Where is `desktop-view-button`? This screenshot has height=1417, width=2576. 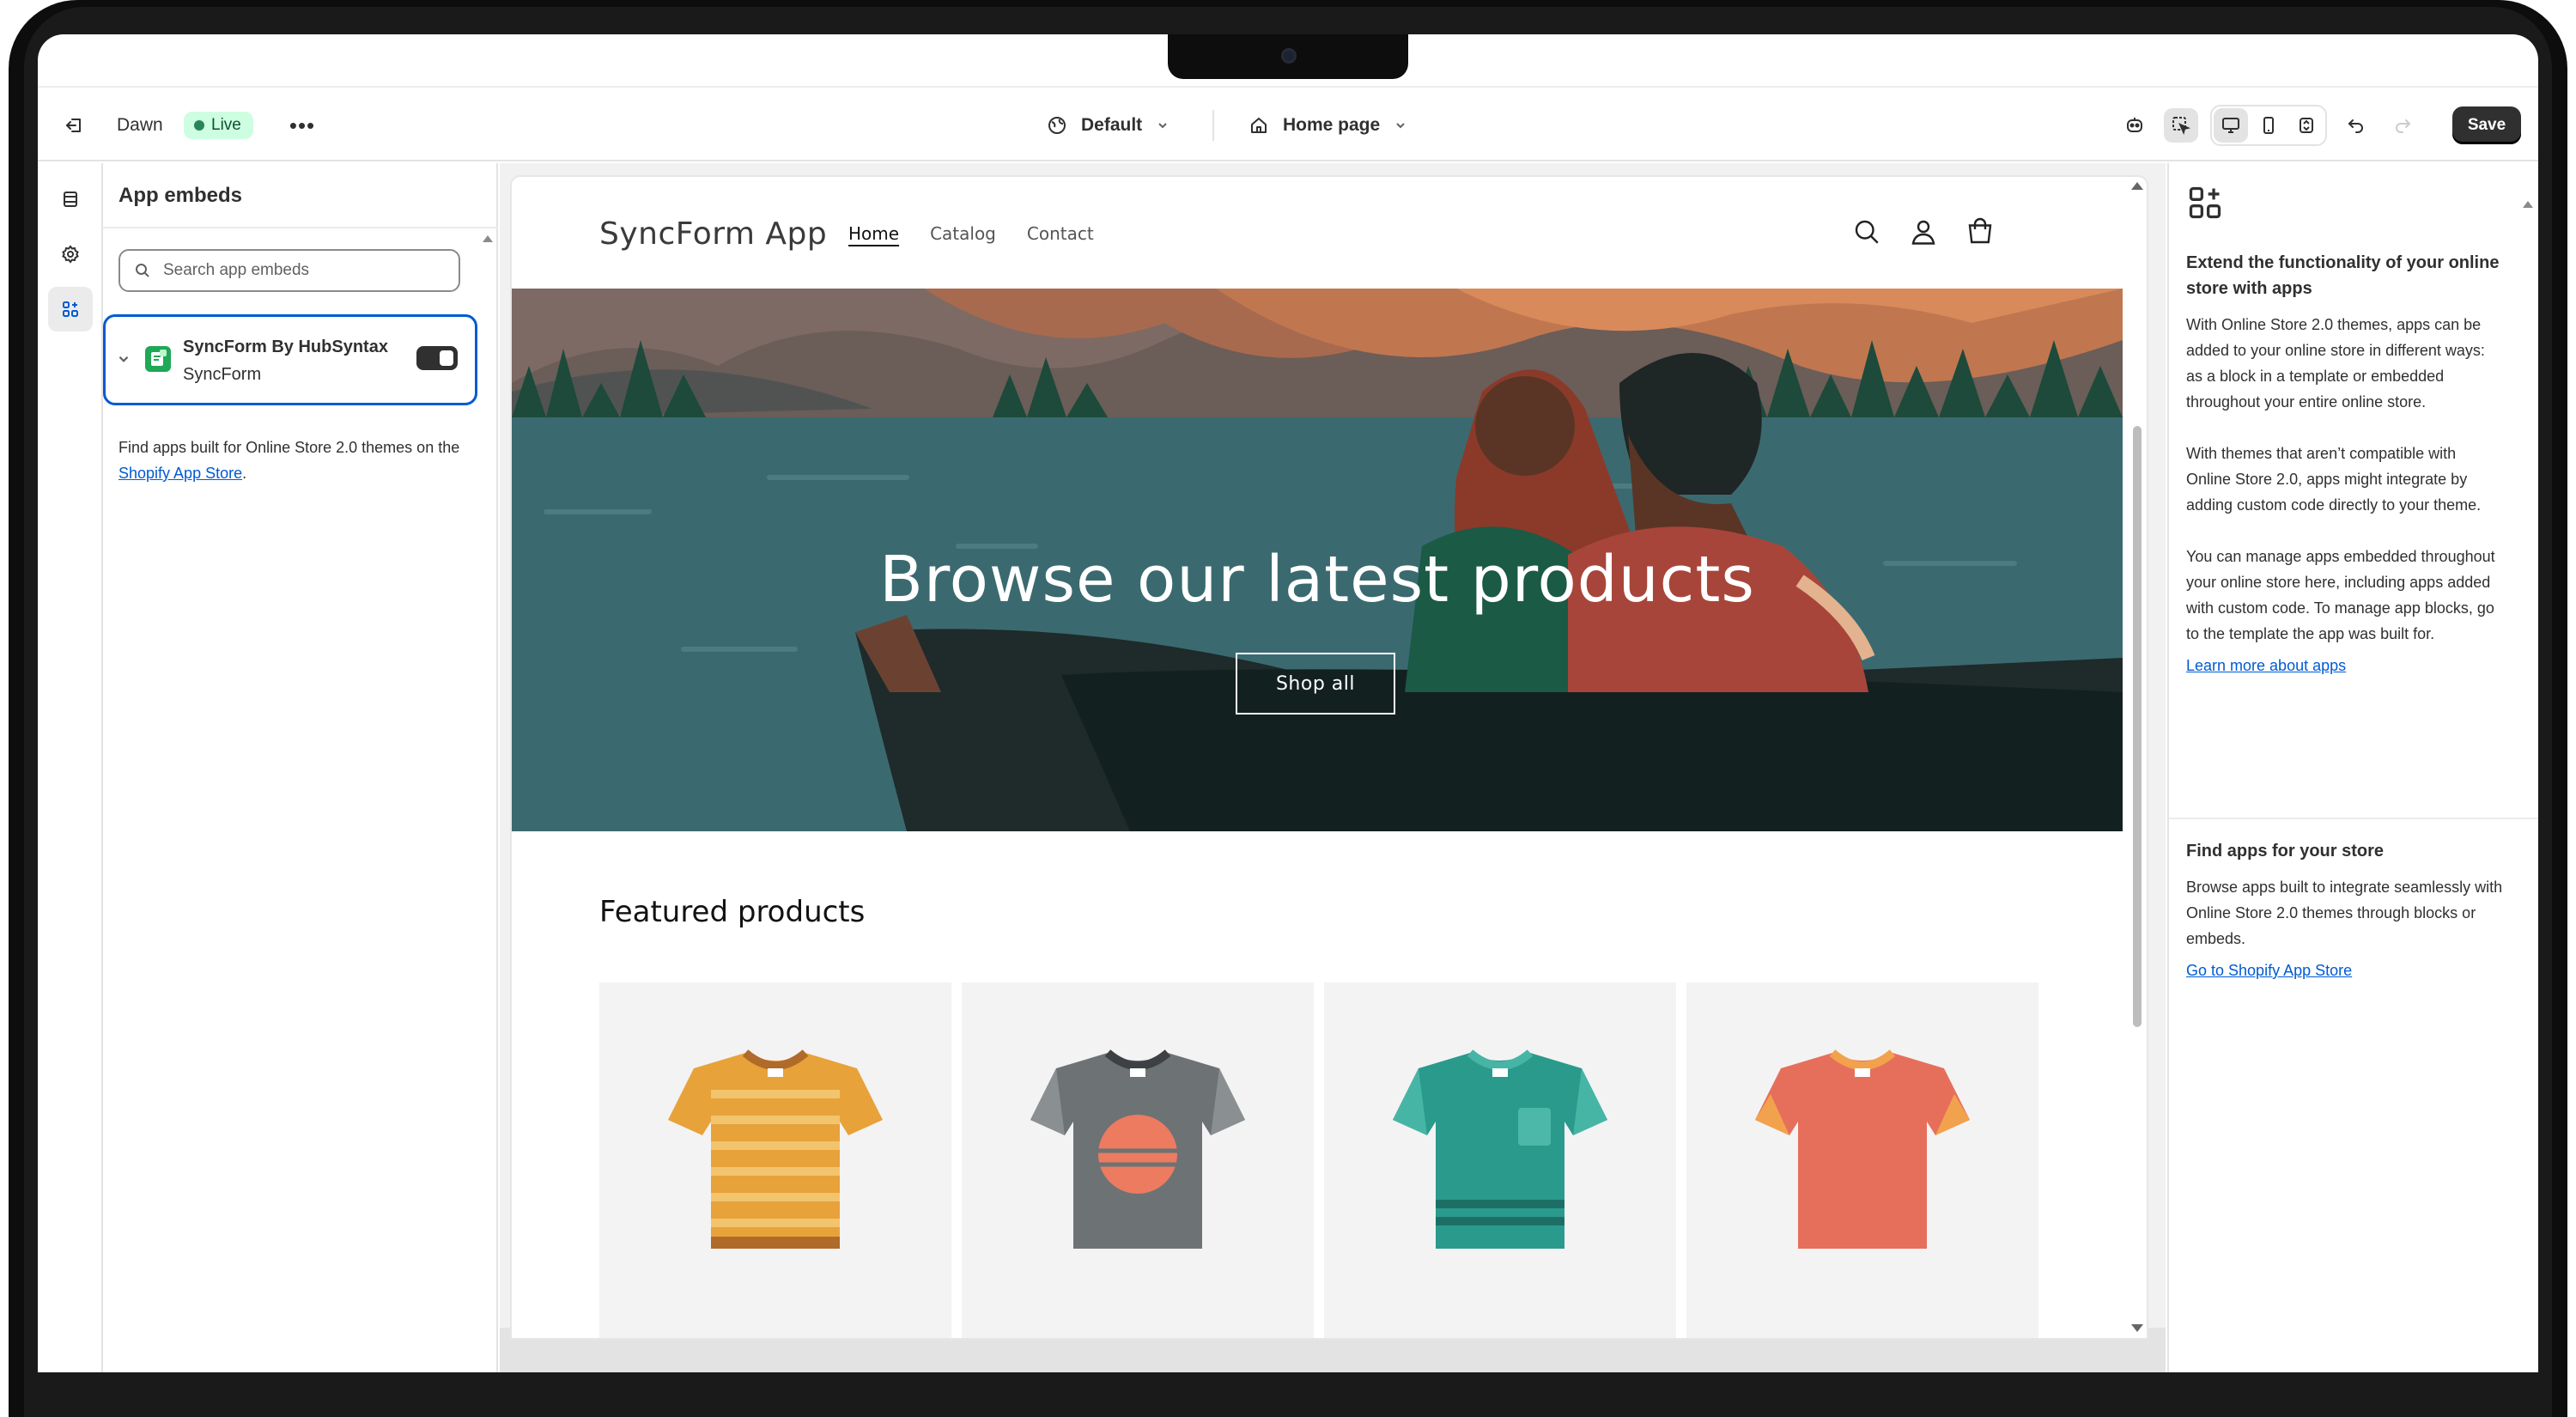
desktop-view-button is located at coordinates (2231, 125).